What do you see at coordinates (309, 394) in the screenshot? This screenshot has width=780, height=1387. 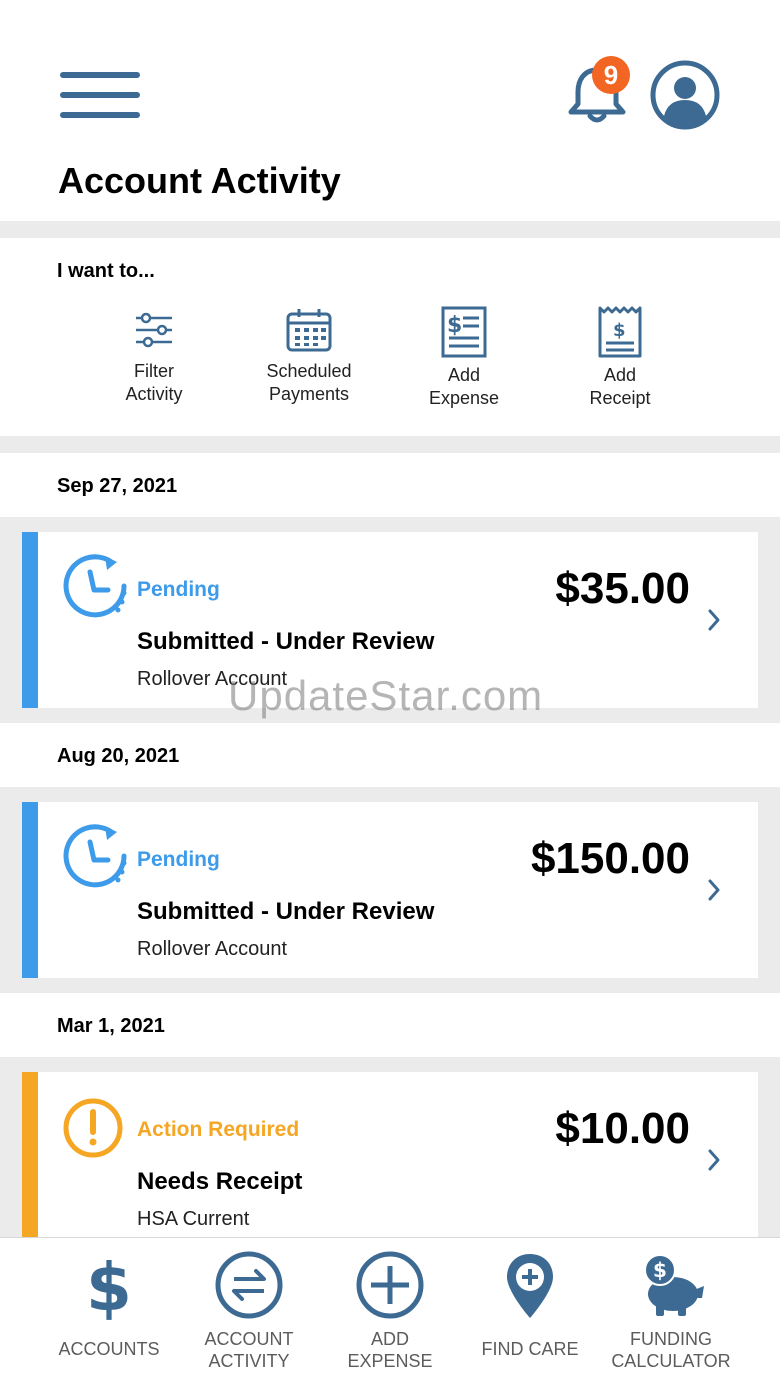 I see `action-label: Payments` at bounding box center [309, 394].